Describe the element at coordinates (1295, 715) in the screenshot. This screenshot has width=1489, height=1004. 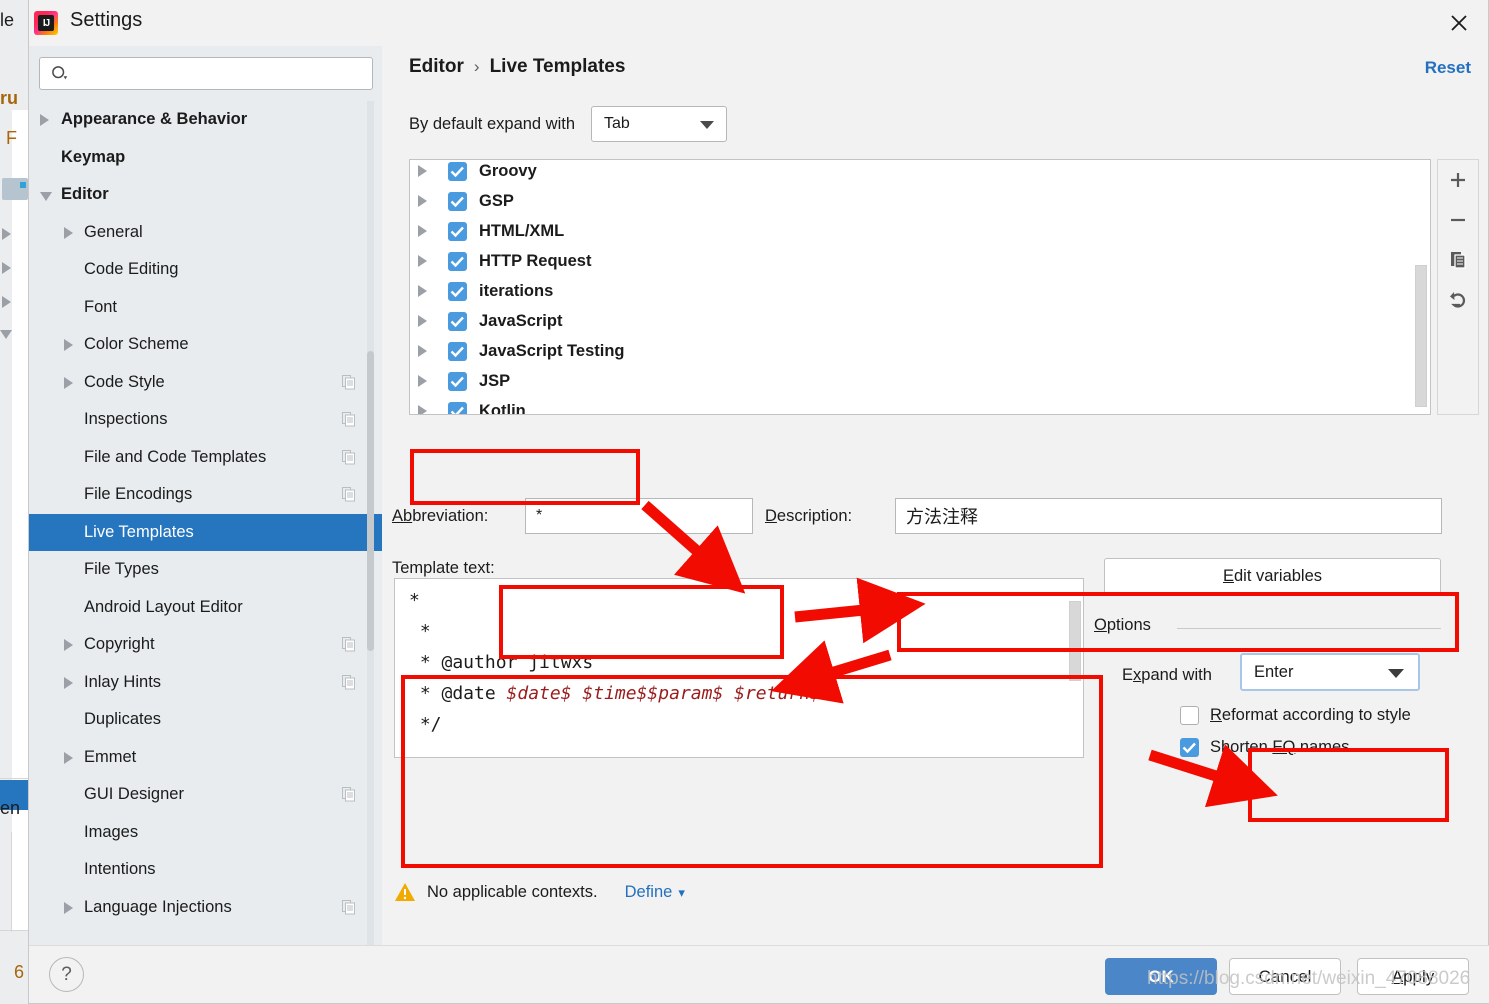
I see `reformat-checkbox-row: Reformat according to style` at that location.